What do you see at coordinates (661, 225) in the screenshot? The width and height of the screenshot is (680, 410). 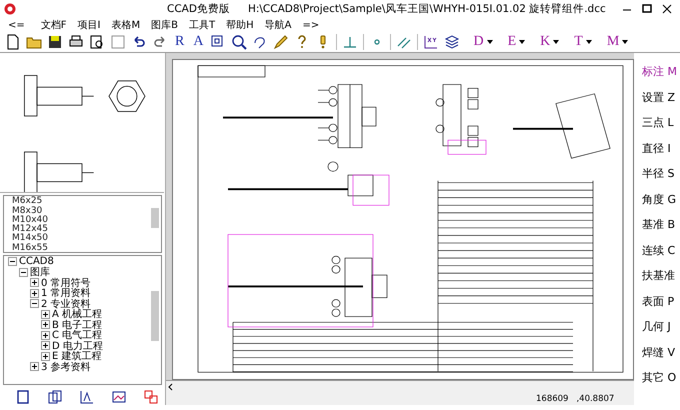 I see `annotation-tool-button: 基准 B` at bounding box center [661, 225].